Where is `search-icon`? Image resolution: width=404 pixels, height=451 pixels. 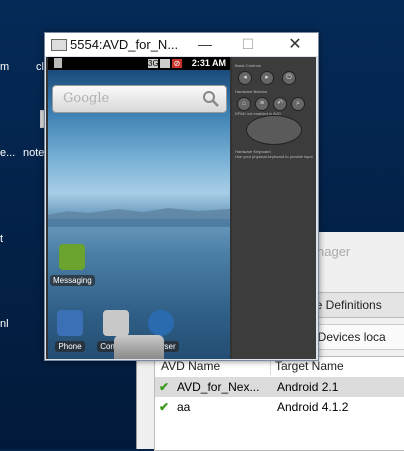
search-icon is located at coordinates (211, 99).